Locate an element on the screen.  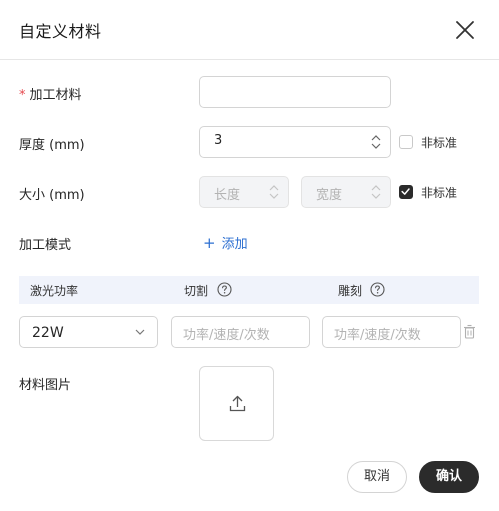
power-select-value: 22W is located at coordinates (48, 333).